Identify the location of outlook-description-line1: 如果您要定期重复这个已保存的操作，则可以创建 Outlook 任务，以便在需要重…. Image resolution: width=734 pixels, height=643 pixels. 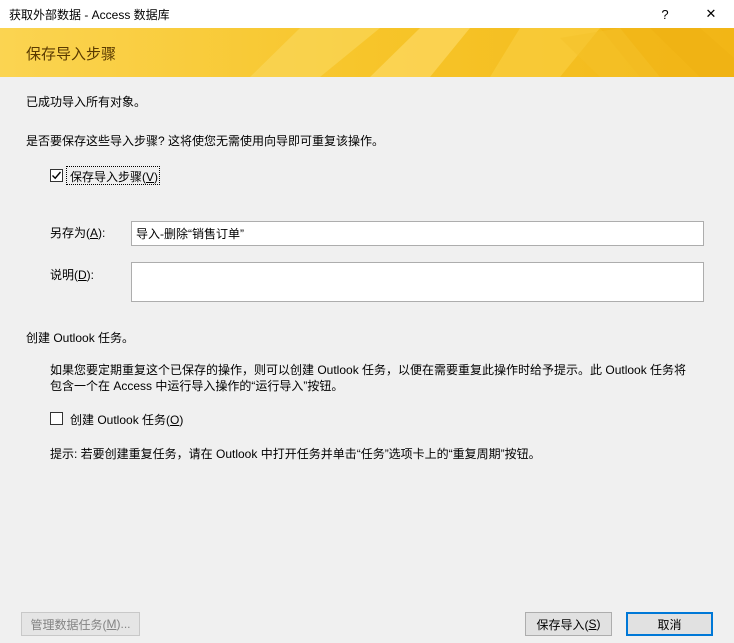
(368, 370).